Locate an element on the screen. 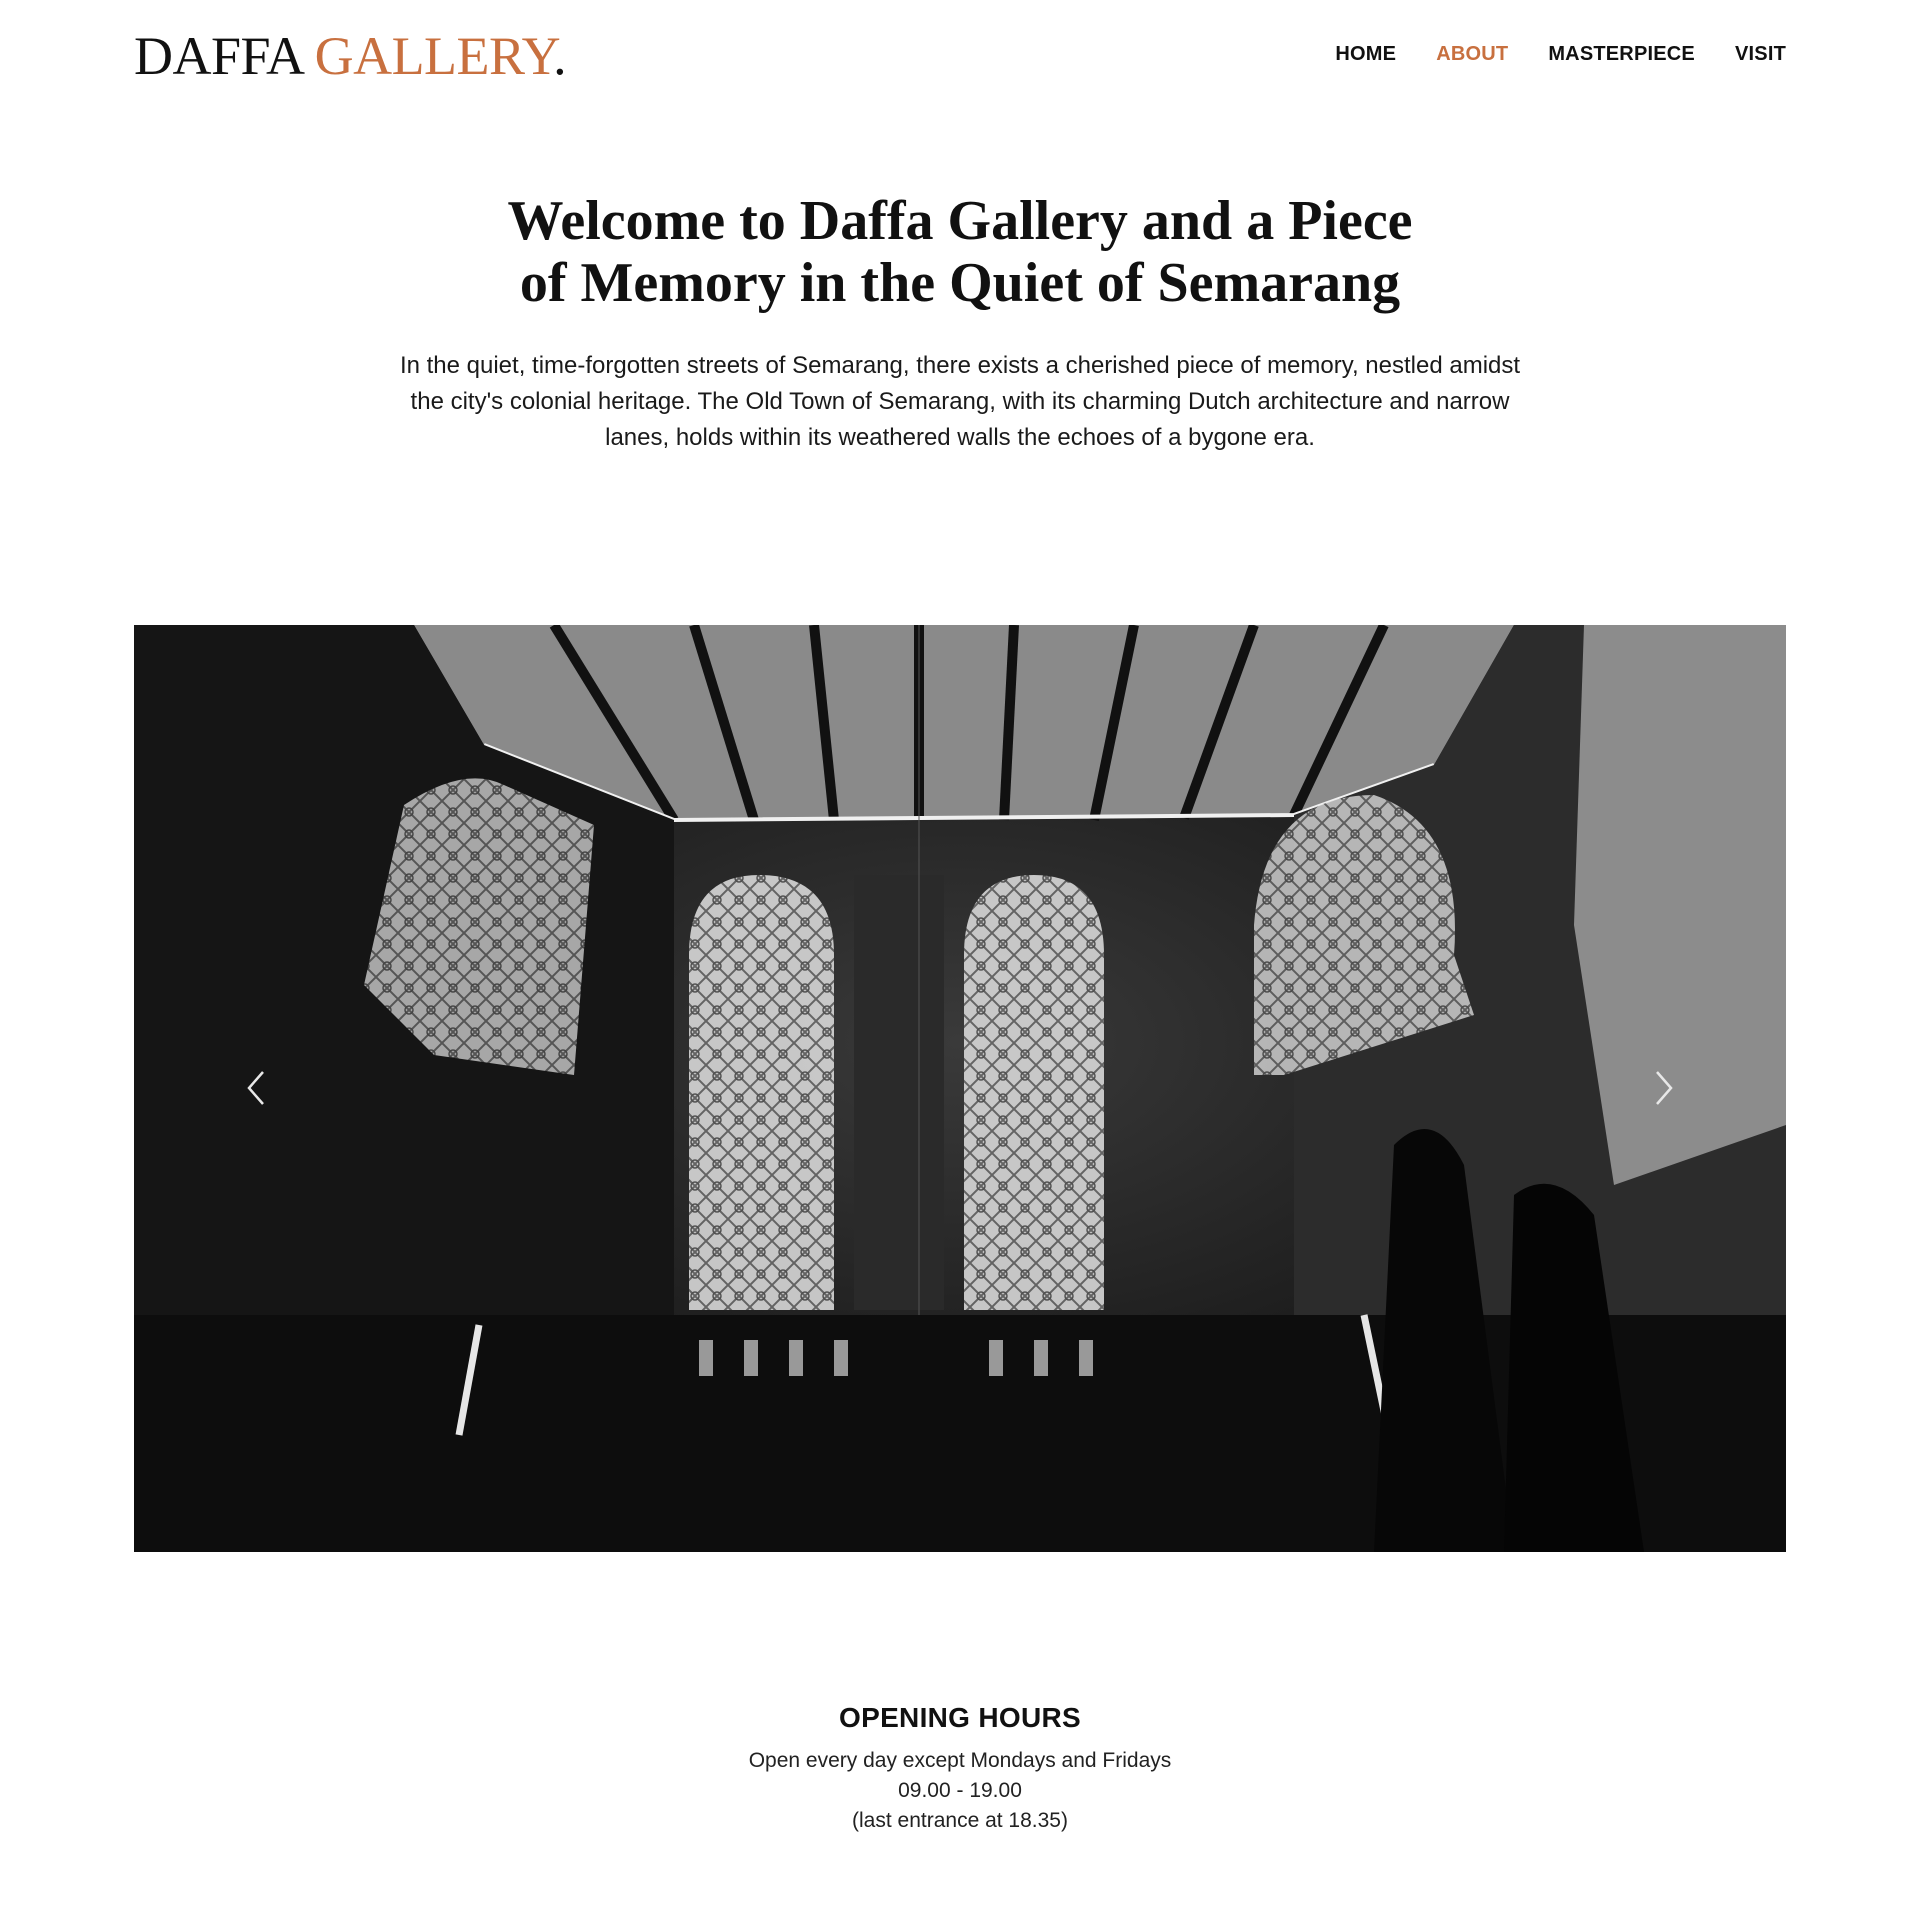 The height and width of the screenshot is (1920, 1920). nav-item-masterpiece: MASTERPIECE is located at coordinates (1621, 54).